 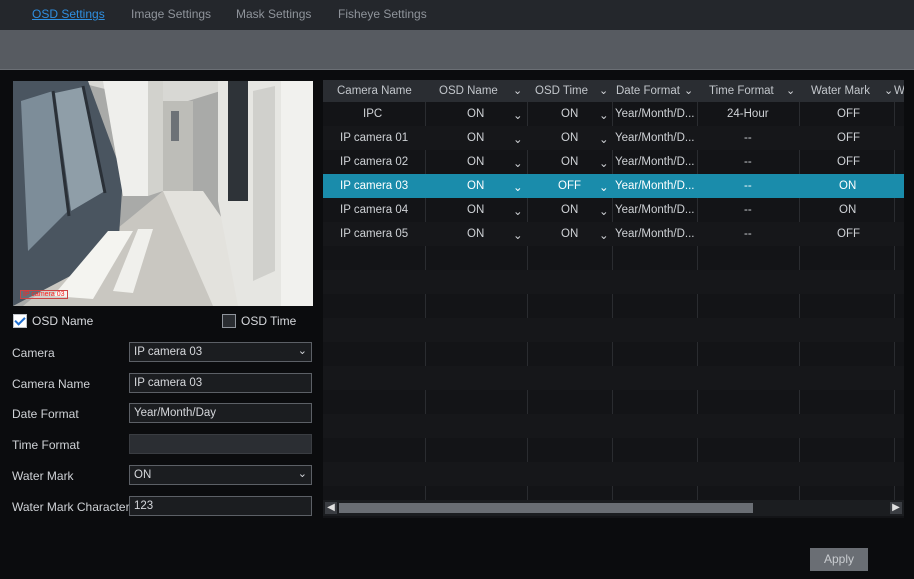 I want to click on cell-camera-name: IP camera 05, so click(x=374, y=234).